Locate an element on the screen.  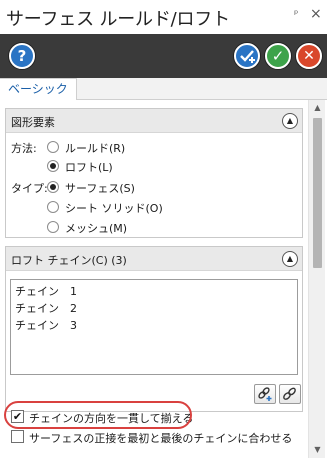
add-chain-button is located at coordinates (265, 394).